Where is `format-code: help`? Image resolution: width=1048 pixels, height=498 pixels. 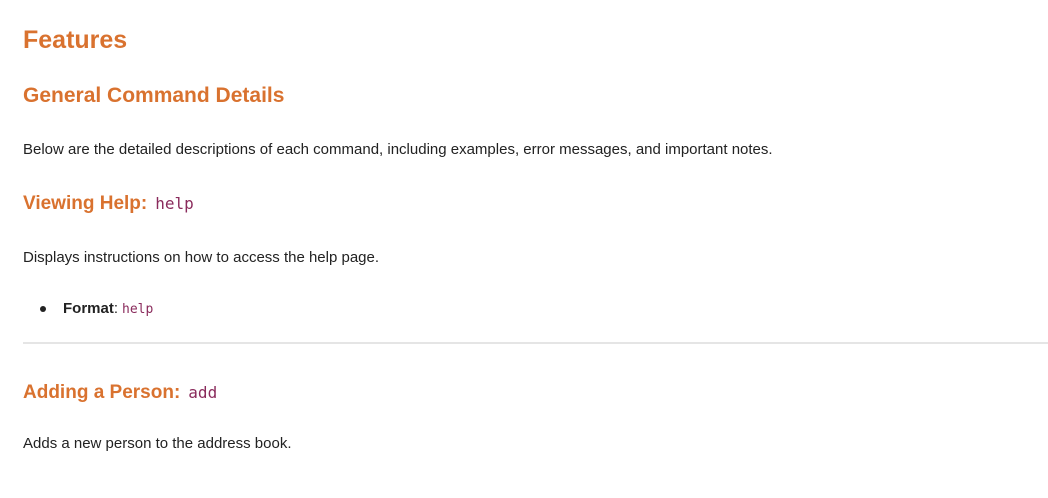 format-code: help is located at coordinates (138, 309).